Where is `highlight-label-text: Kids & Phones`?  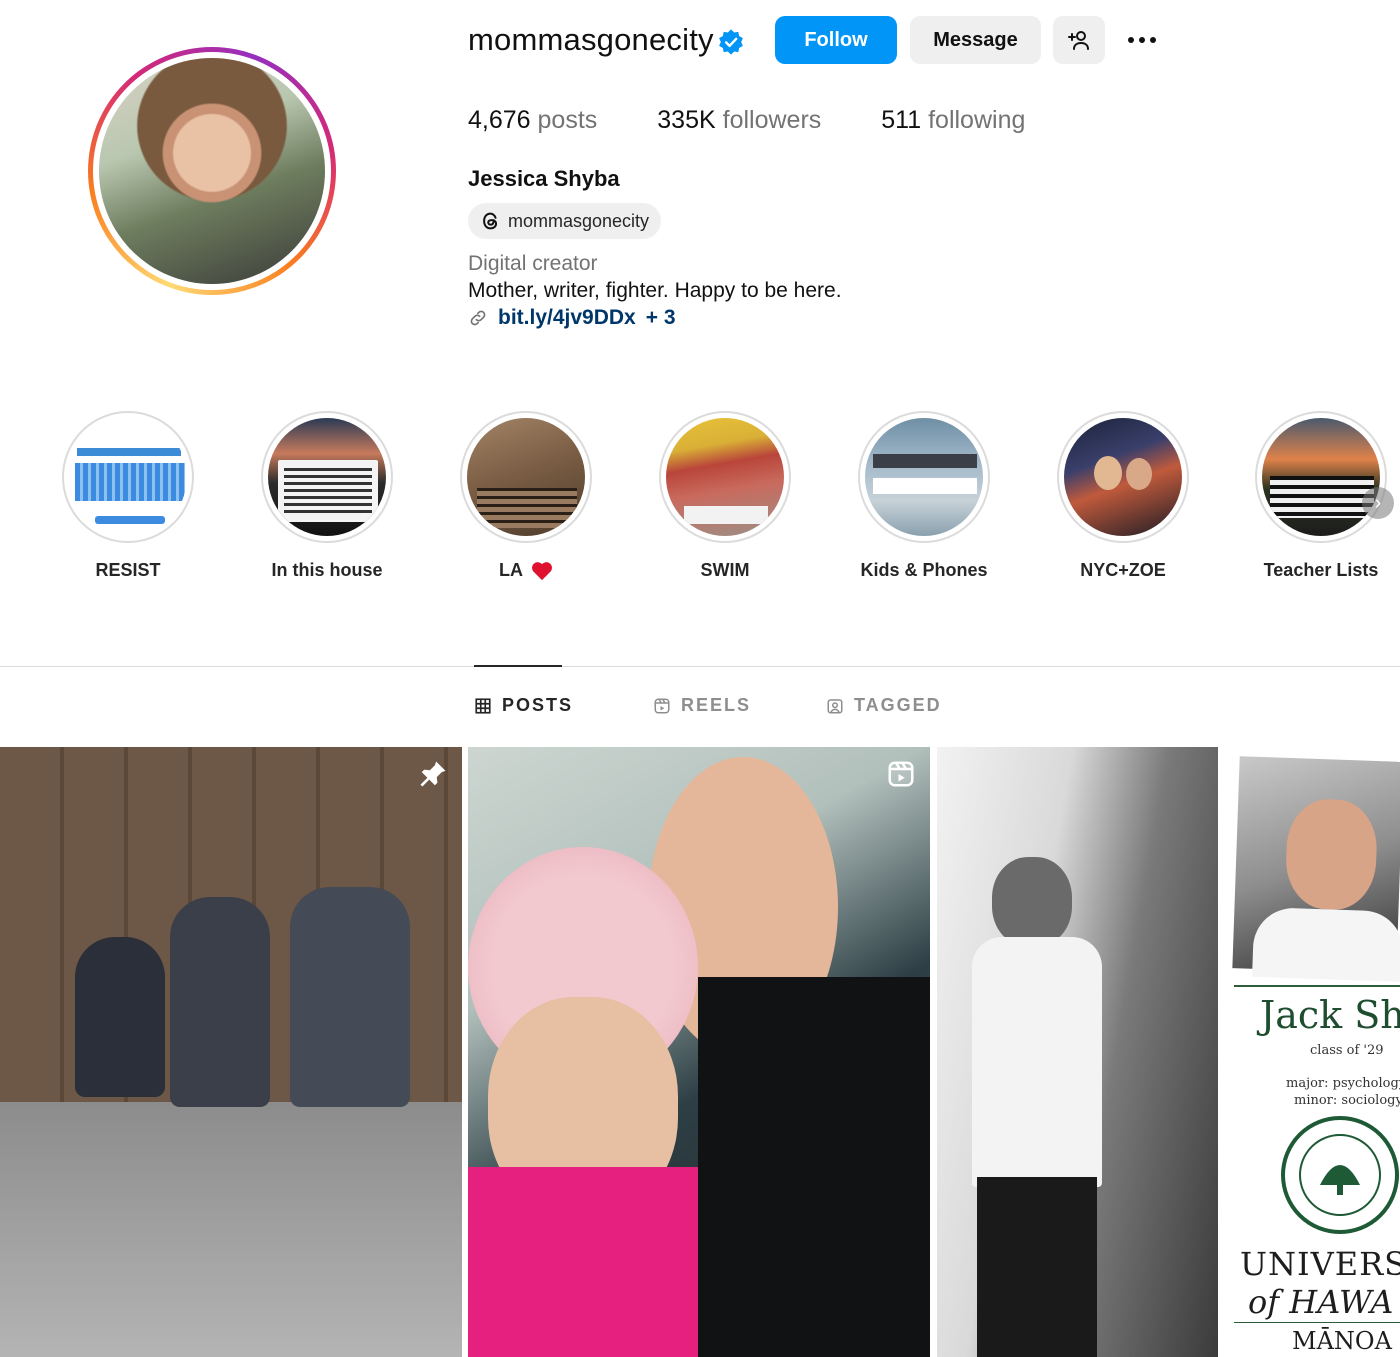
highlight-label-text: Kids & Phones is located at coordinates (924, 570).